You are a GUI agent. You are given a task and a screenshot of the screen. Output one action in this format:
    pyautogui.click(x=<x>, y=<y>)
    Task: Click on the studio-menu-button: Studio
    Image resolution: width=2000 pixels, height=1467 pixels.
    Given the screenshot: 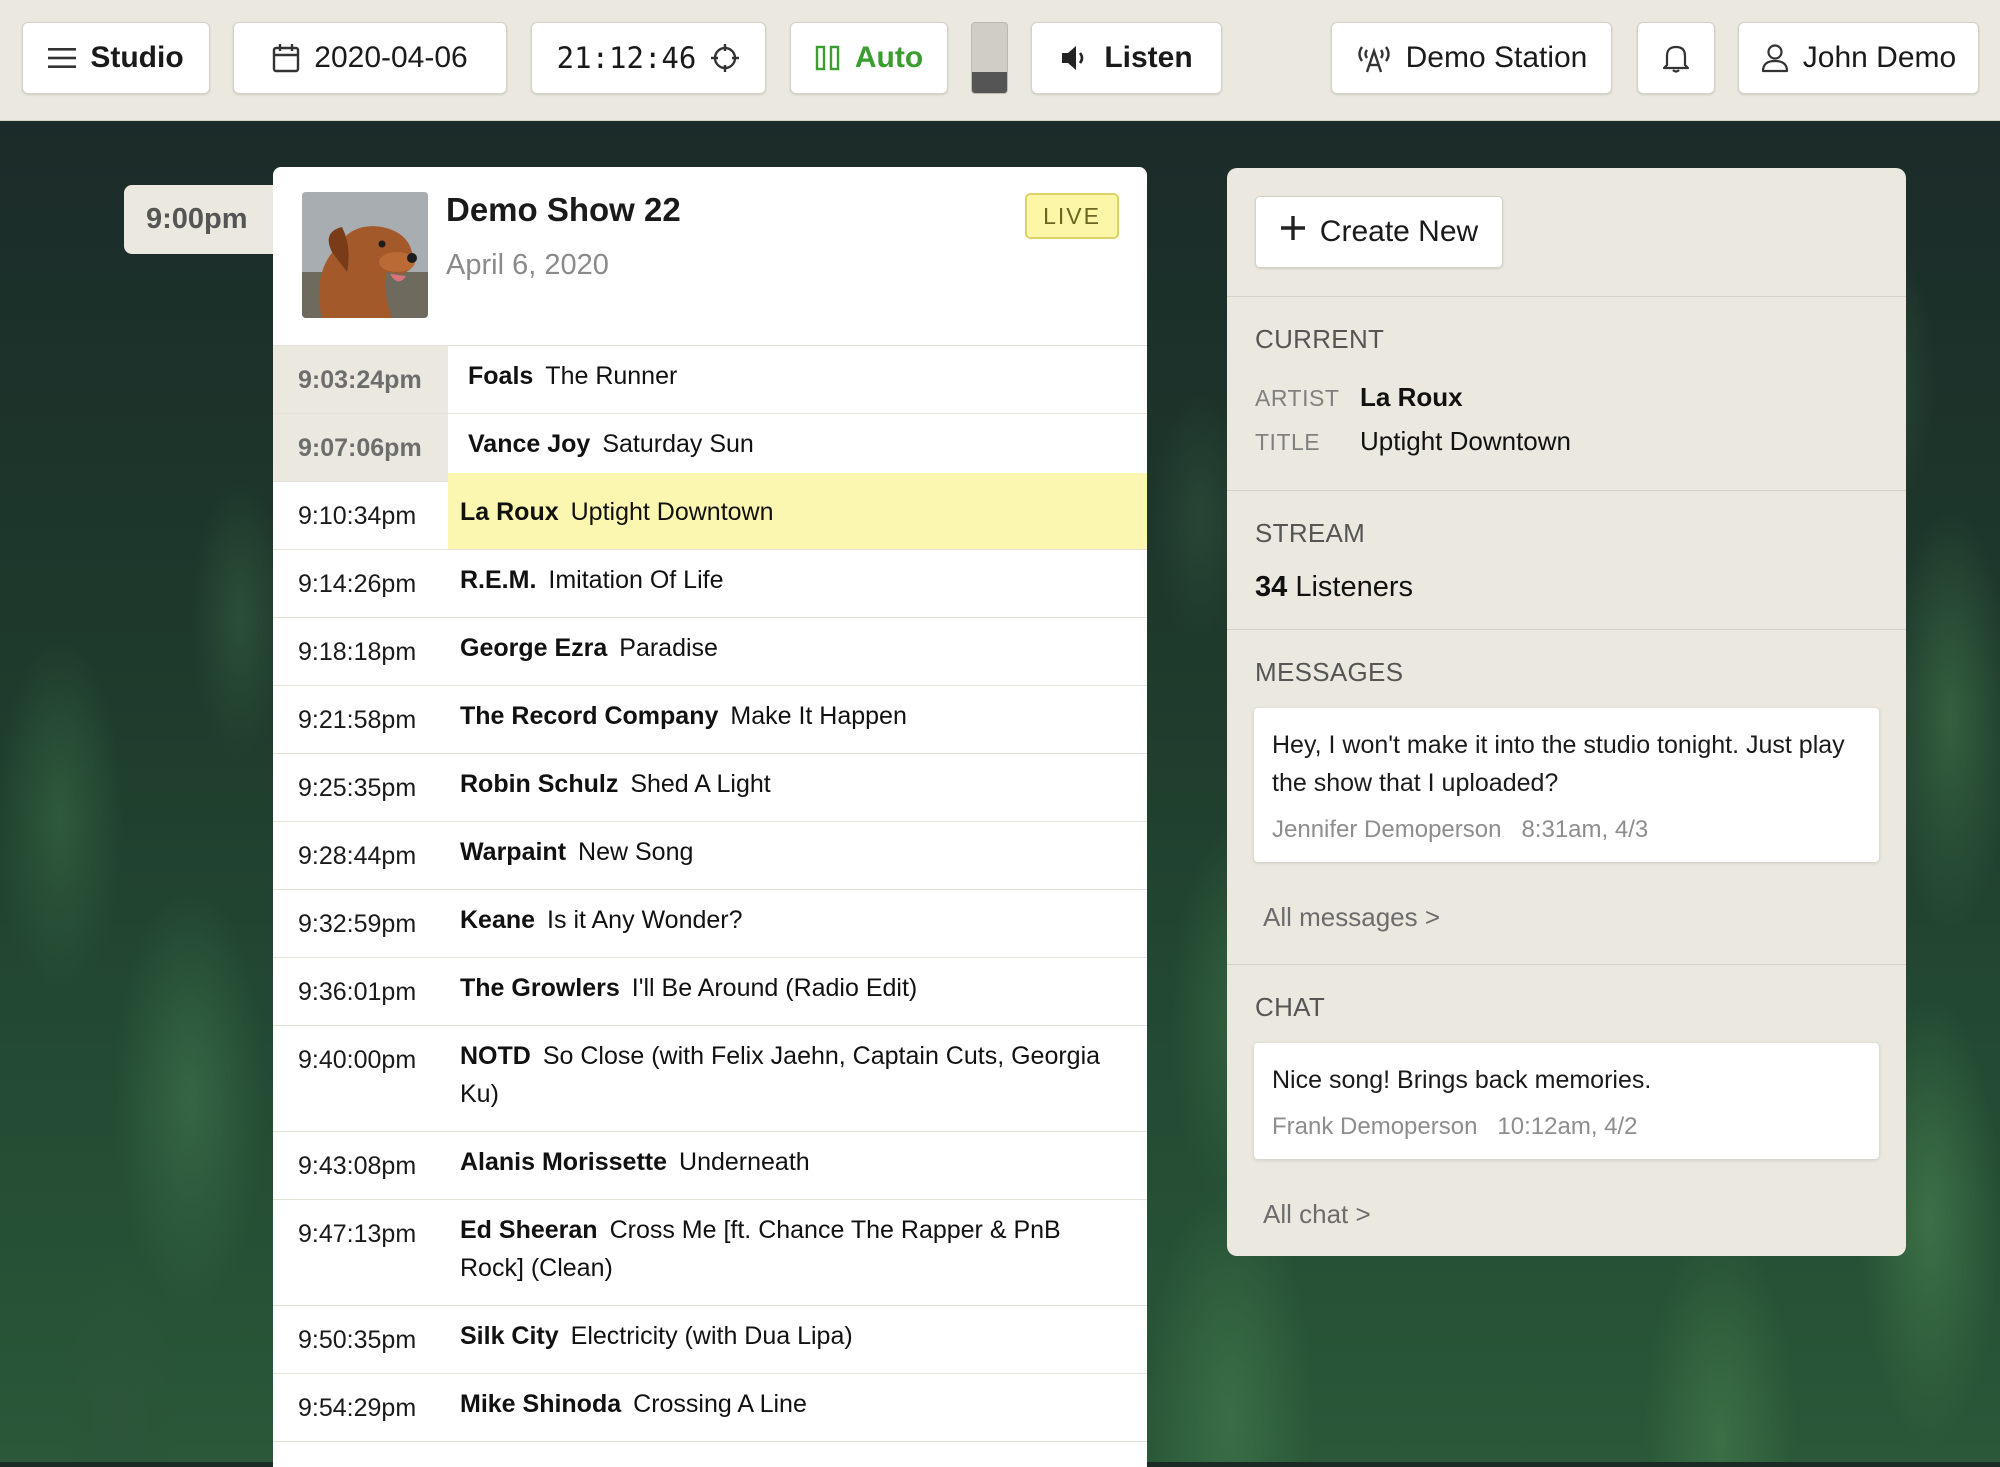 What is the action you would take?
    pyautogui.click(x=116, y=58)
    